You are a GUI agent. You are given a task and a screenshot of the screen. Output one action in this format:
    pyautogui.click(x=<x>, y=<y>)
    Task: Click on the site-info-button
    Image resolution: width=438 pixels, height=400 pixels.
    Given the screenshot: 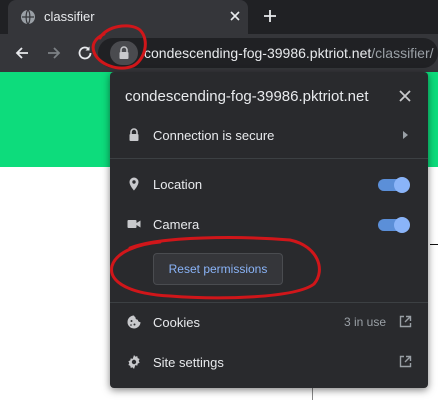 What is the action you would take?
    pyautogui.click(x=124, y=53)
    